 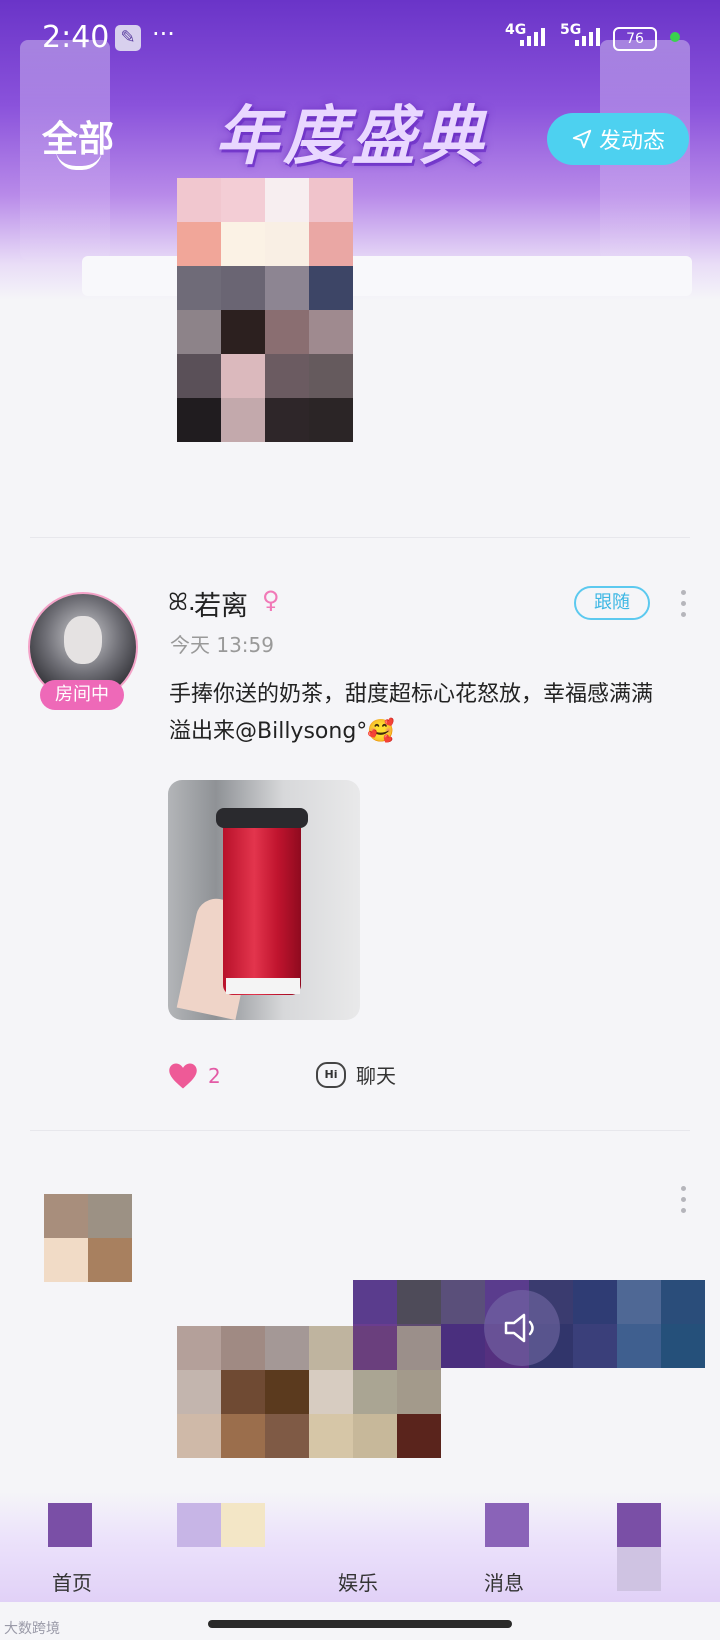 What do you see at coordinates (639, 1547) in the screenshot?
I see `nav-icon-profile` at bounding box center [639, 1547].